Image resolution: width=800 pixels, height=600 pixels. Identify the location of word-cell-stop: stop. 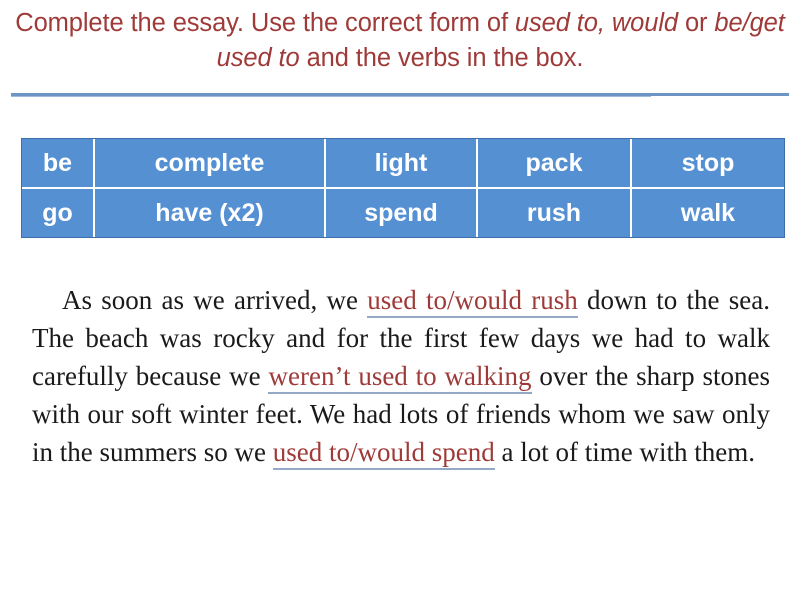
(707, 164).